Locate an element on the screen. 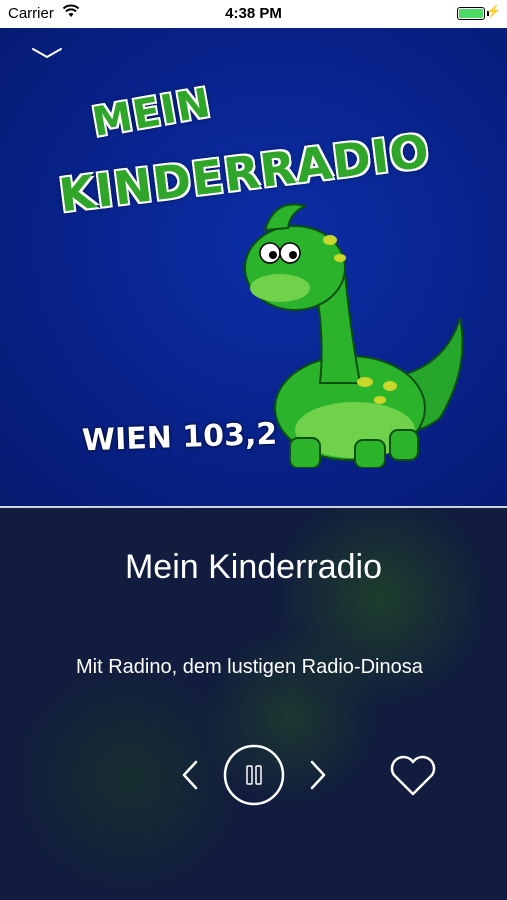 The height and width of the screenshot is (900, 507). next-button is located at coordinates (318, 775).